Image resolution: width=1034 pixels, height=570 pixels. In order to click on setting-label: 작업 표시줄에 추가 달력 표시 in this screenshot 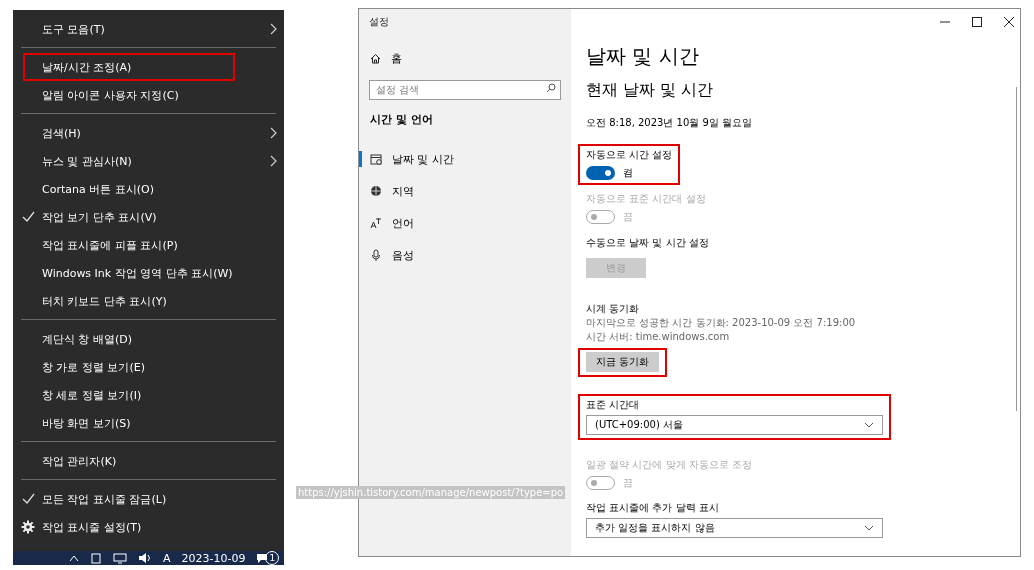, I will do `click(652, 508)`.